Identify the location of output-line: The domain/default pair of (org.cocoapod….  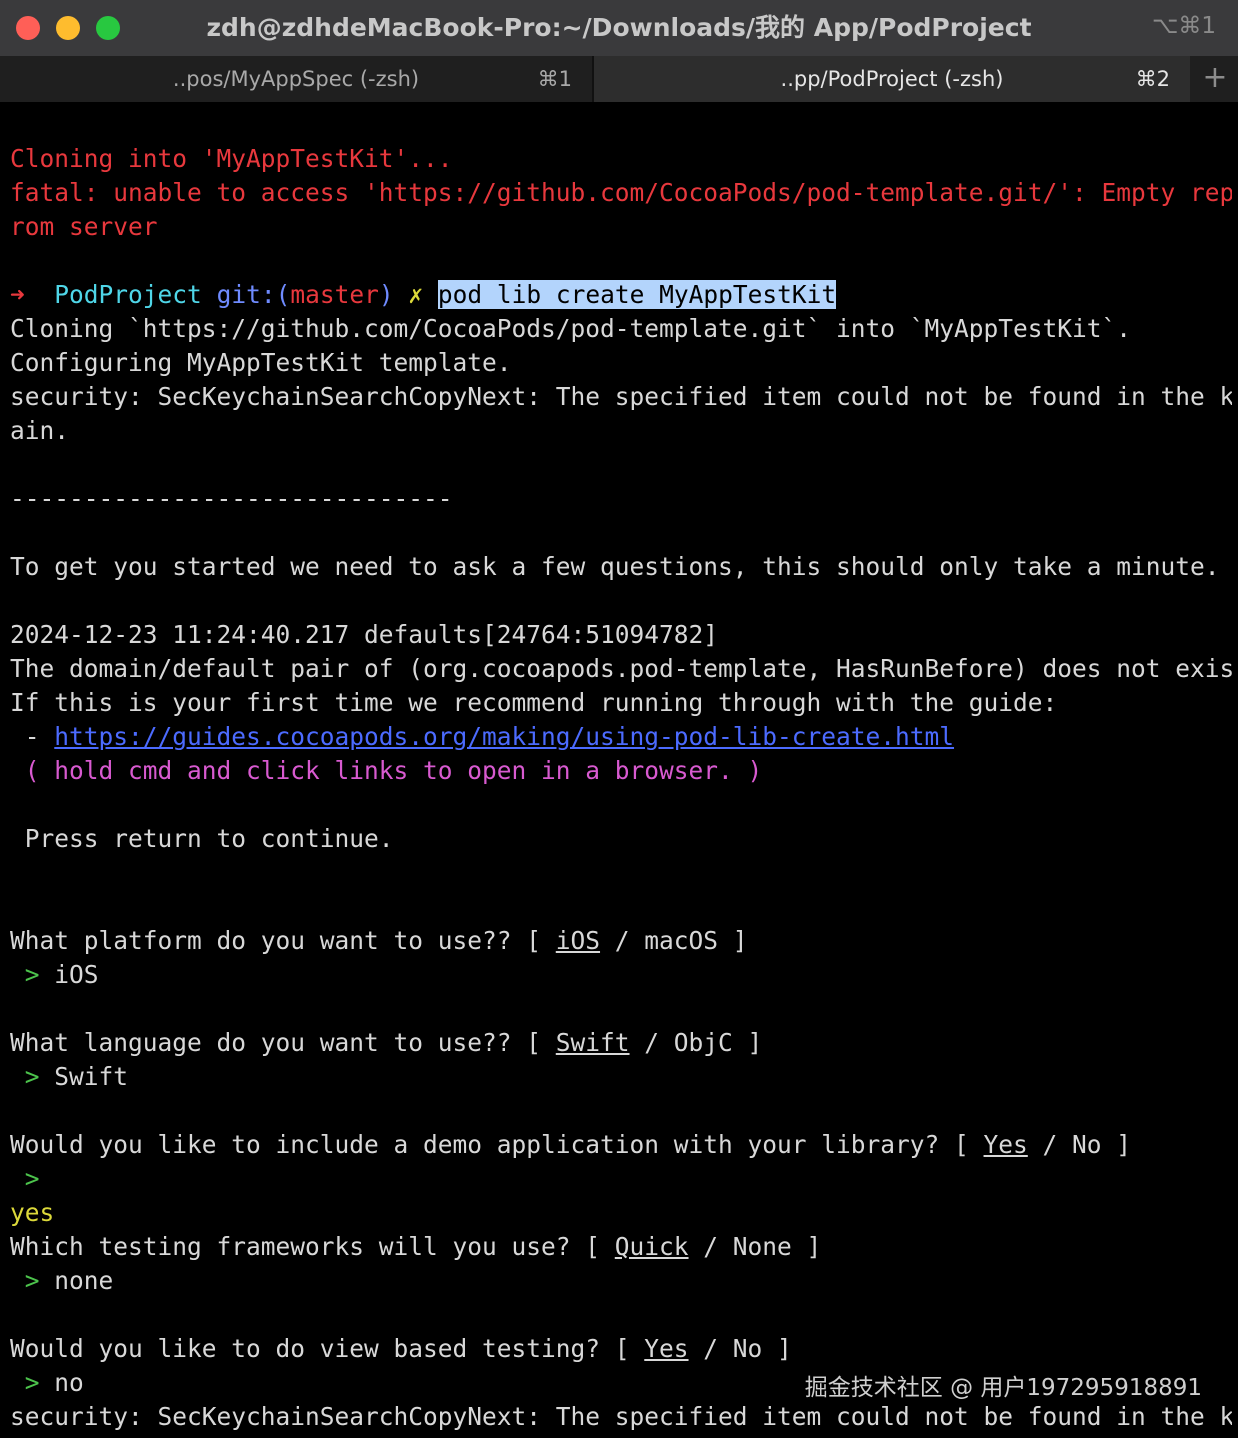
(621, 668).